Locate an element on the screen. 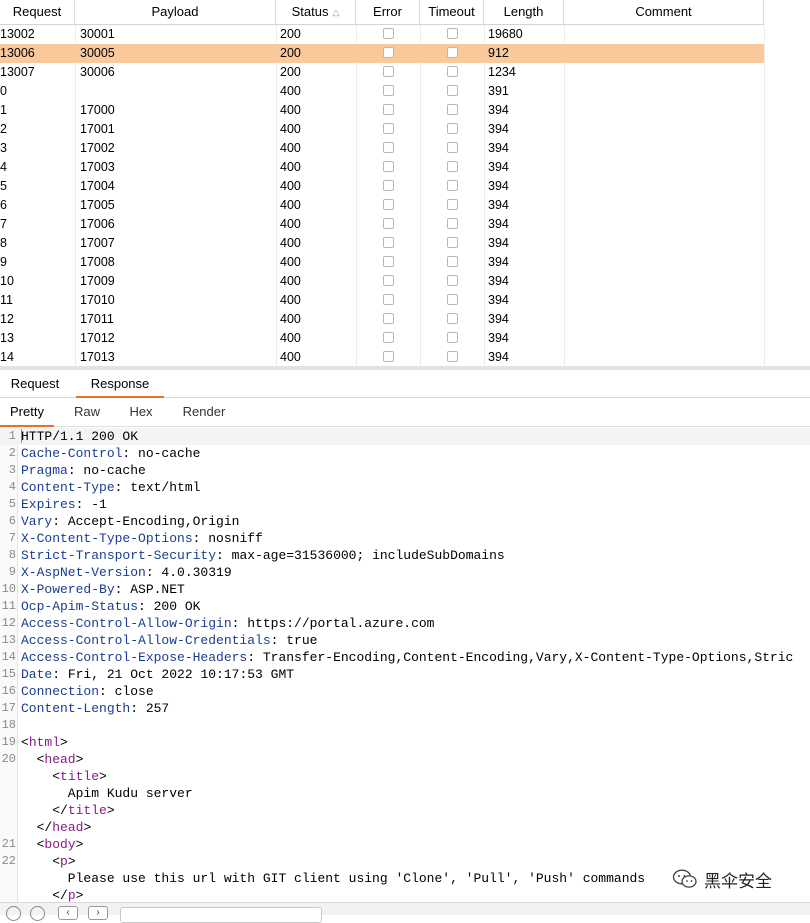 This screenshot has width=810, height=923. table-row: 7 17006 400 394 is located at coordinates (382, 224).